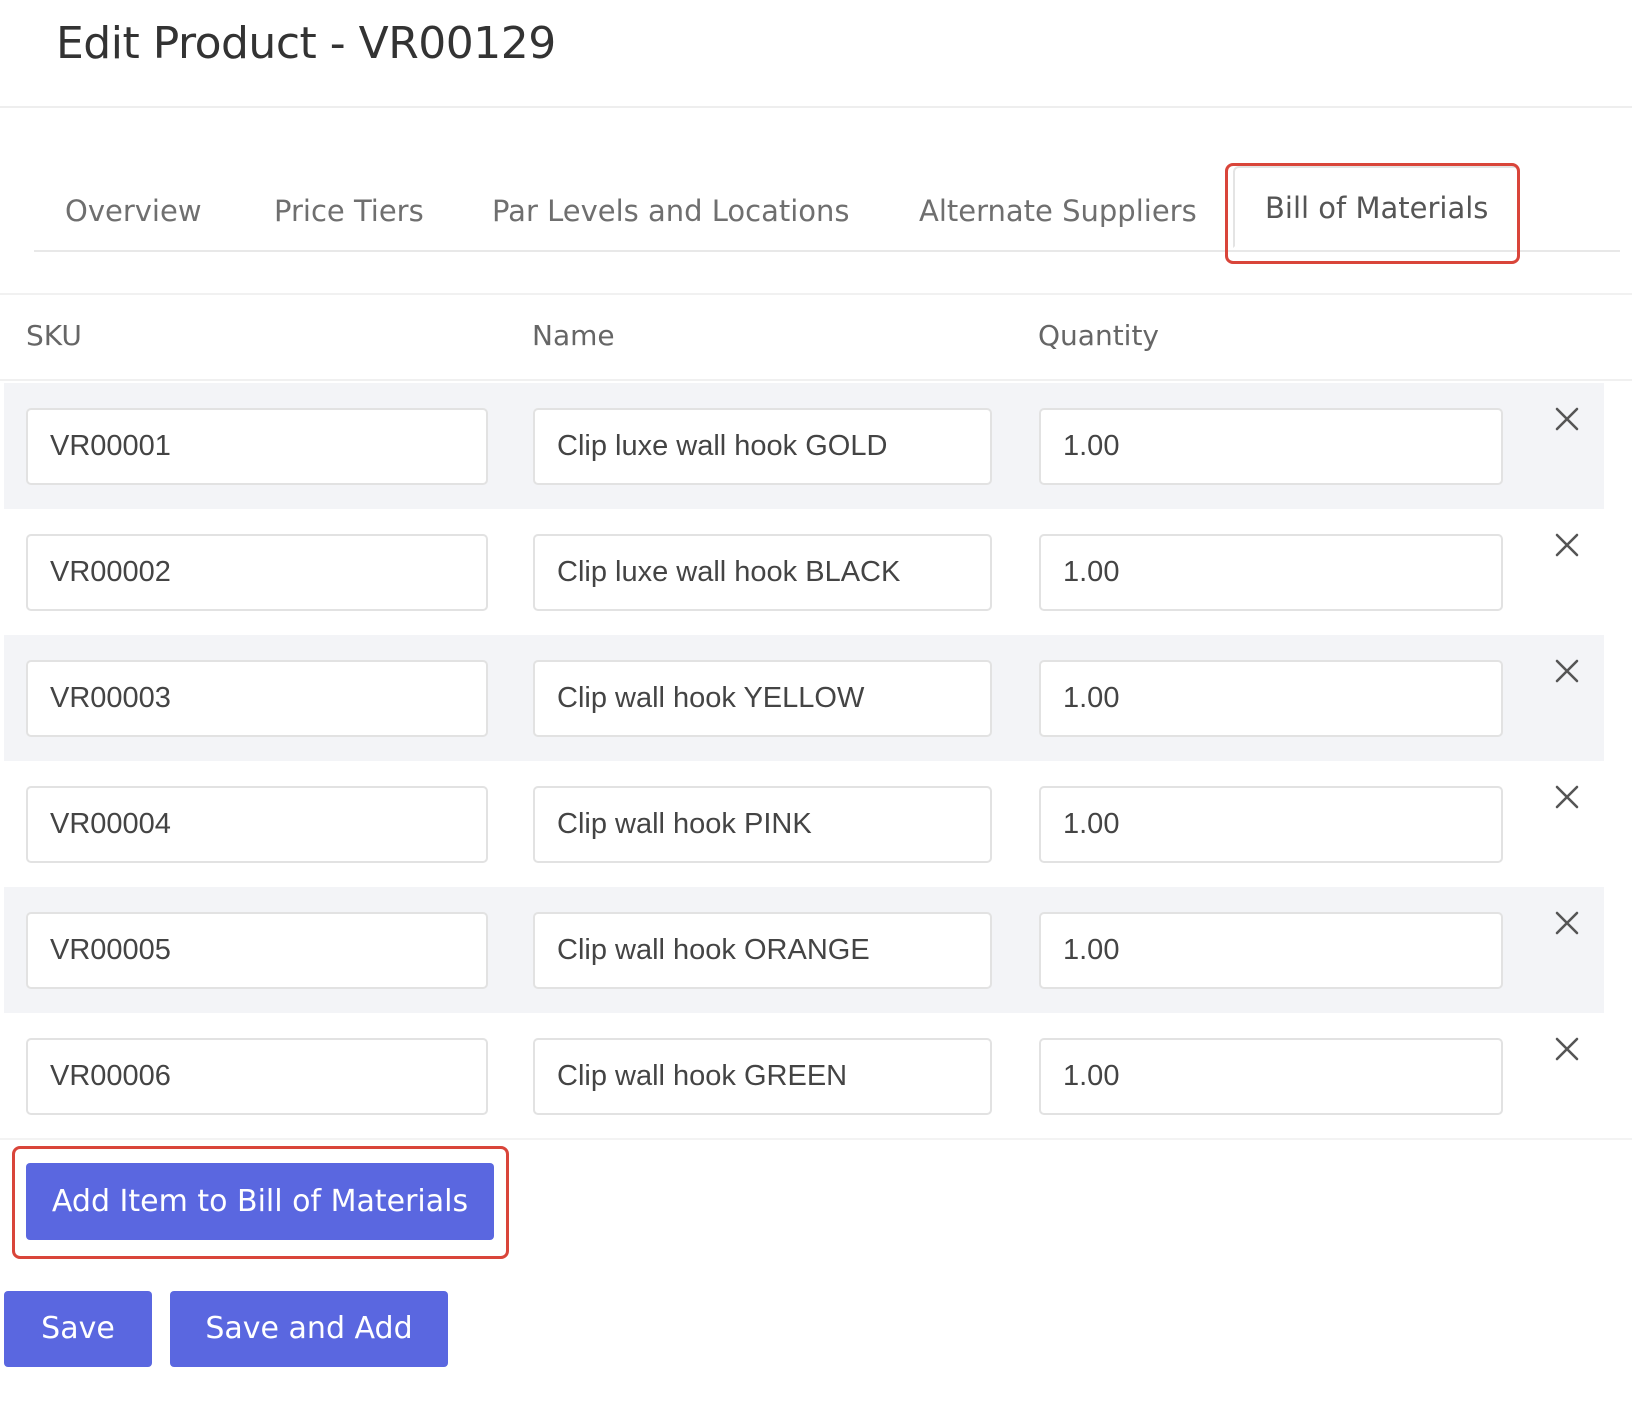 The height and width of the screenshot is (1406, 1632). What do you see at coordinates (257, 698) in the screenshot?
I see `sku-input: VR00003` at bounding box center [257, 698].